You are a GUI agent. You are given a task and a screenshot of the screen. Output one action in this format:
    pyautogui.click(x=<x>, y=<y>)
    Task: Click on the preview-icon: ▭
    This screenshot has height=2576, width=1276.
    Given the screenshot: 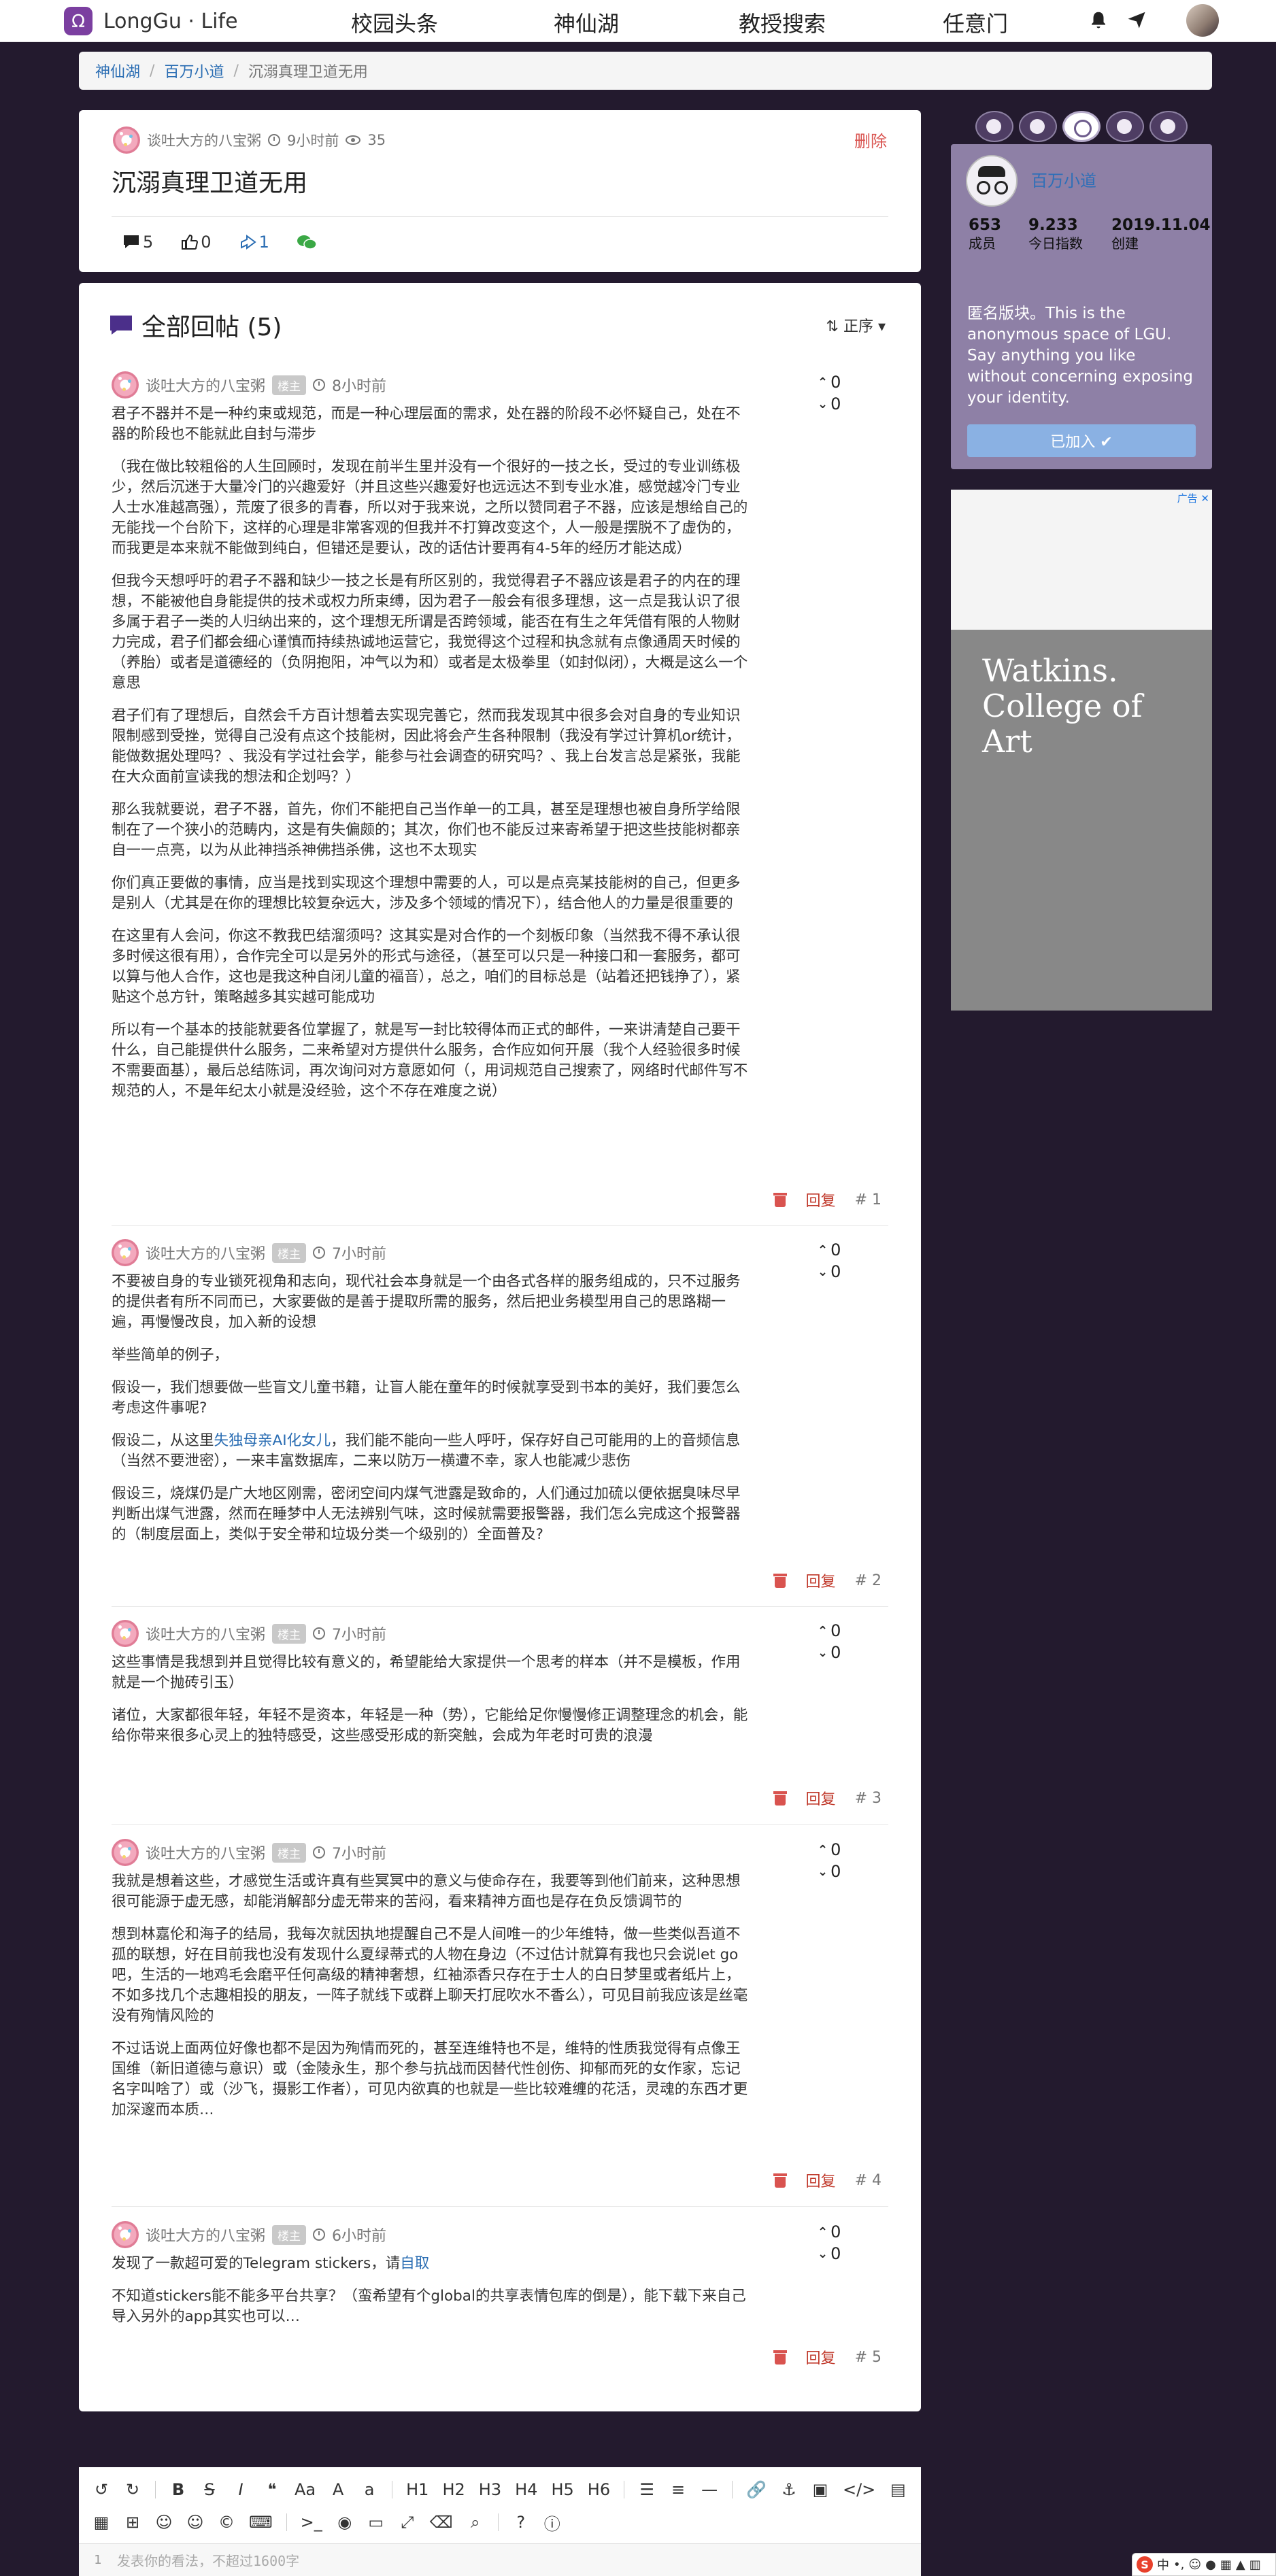 What is the action you would take?
    pyautogui.click(x=376, y=2522)
    